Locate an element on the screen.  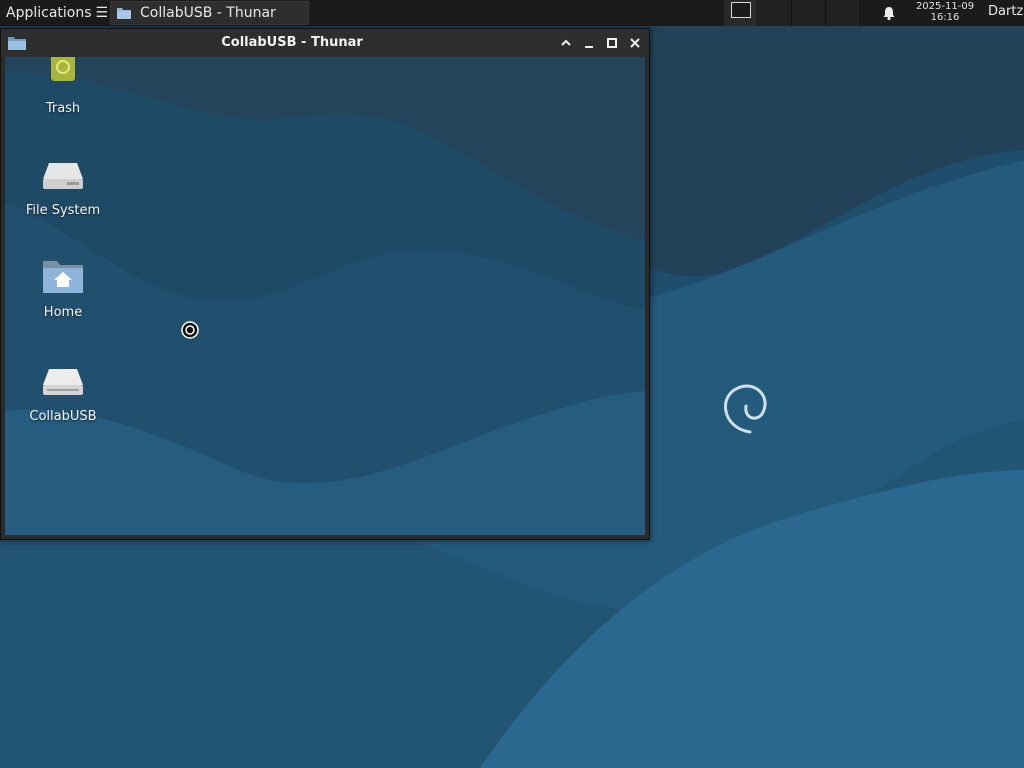
trash-icon is located at coordinates (63, 69).